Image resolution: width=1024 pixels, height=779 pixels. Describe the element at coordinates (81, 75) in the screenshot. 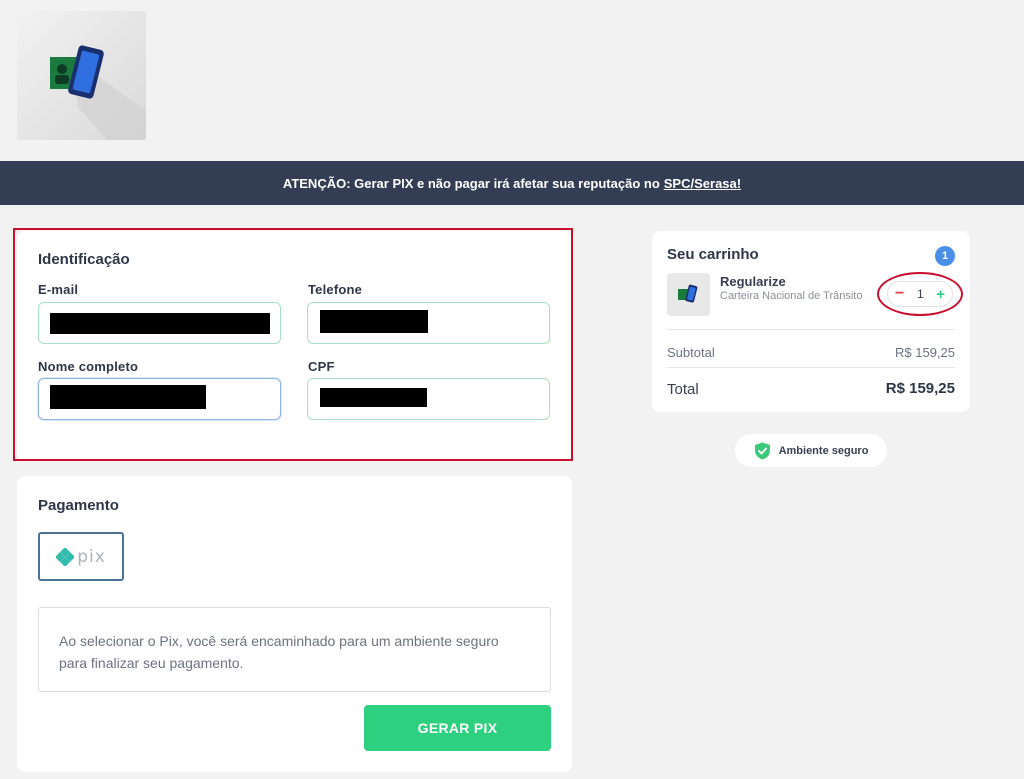

I see `store-logo` at that location.